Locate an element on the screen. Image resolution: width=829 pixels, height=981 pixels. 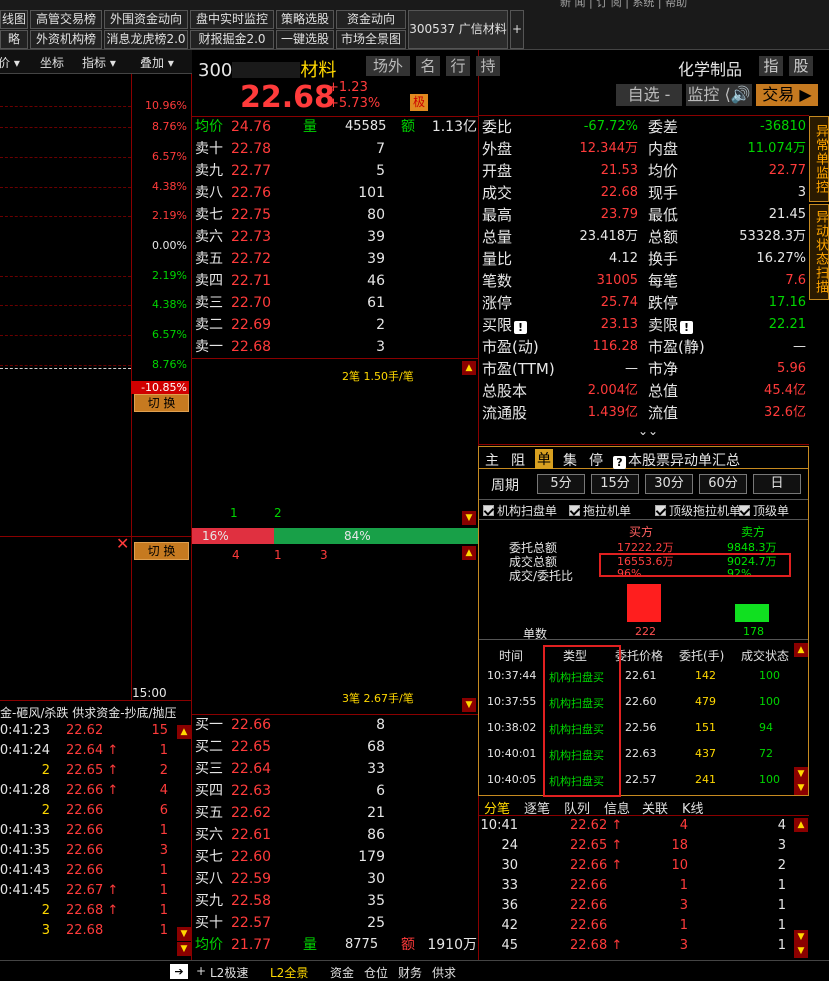
toolbar-btn-realtime-monitor: 盘中实时监控 is located at coordinates (232, 19).